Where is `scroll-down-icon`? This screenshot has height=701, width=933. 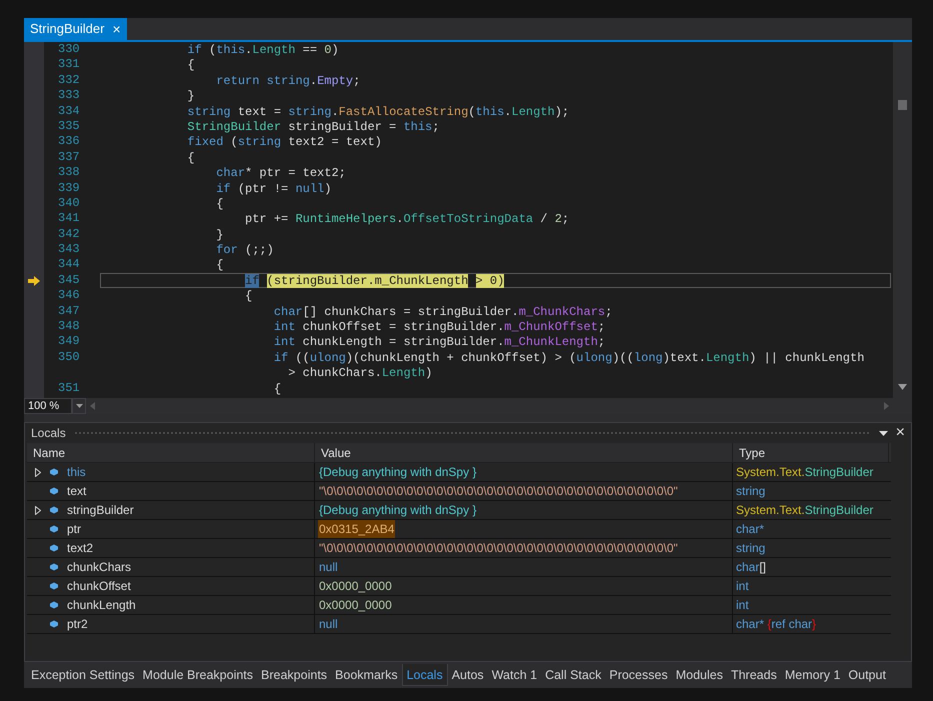 scroll-down-icon is located at coordinates (902, 387).